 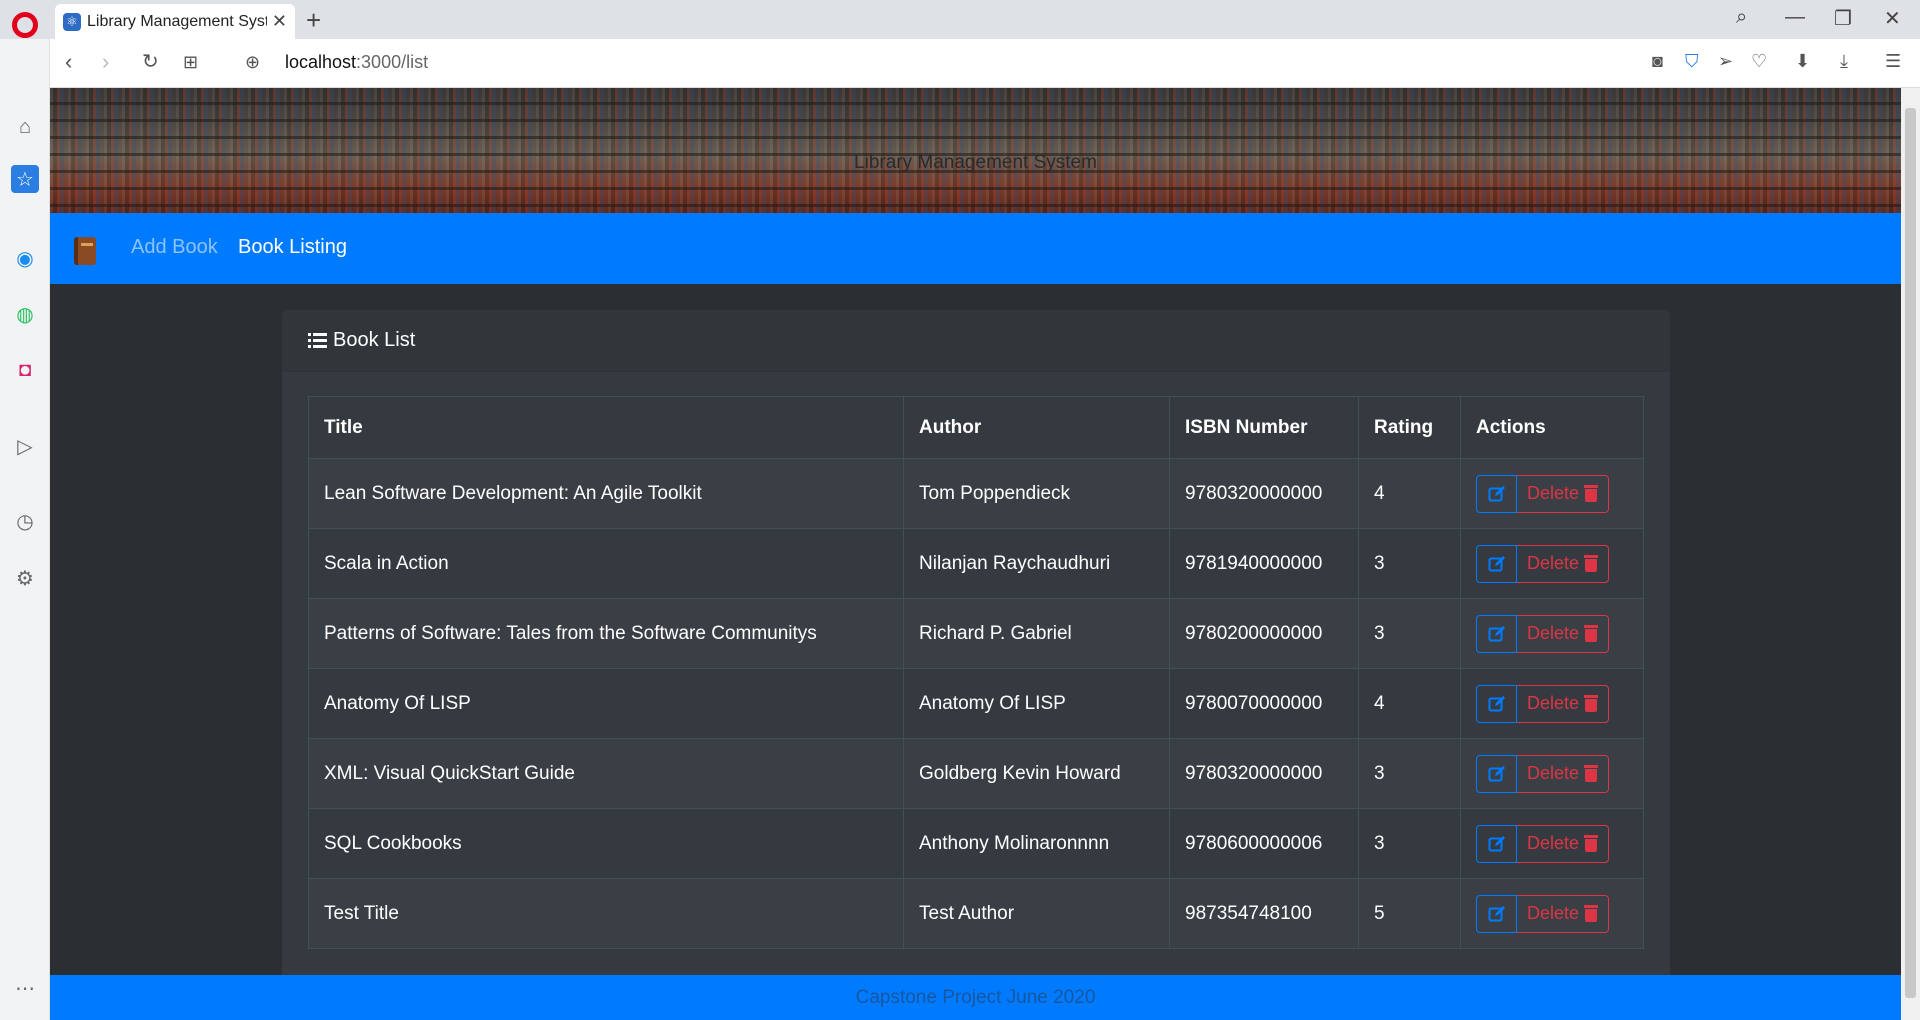 I want to click on cell-isbn: 9780320000000, so click(x=1264, y=773).